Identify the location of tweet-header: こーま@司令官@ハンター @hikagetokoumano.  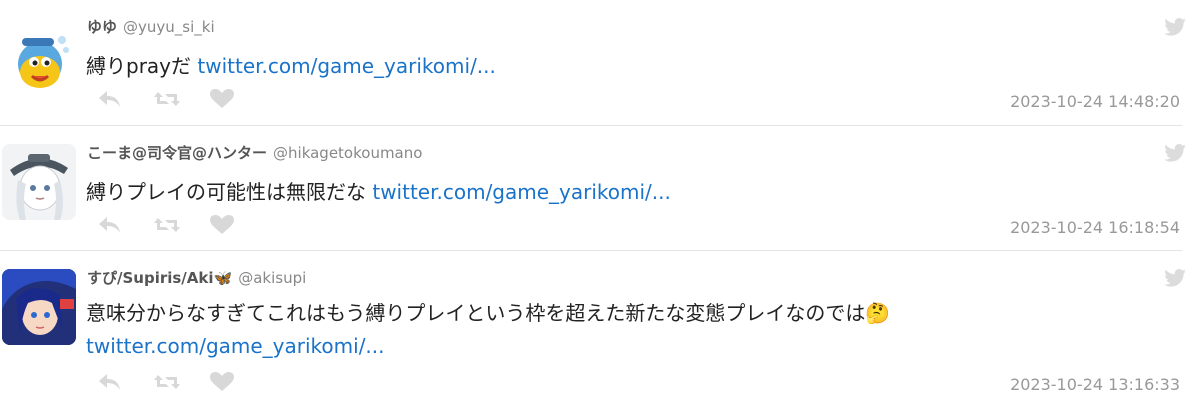
(254, 152).